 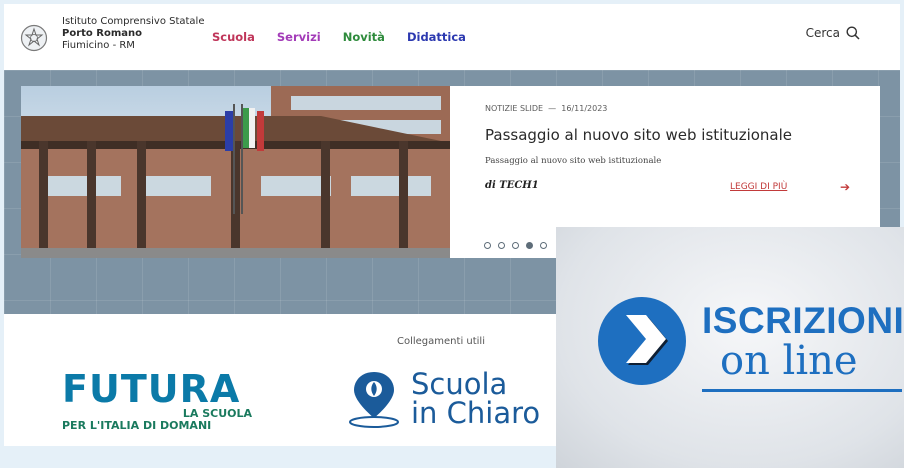 What do you see at coordinates (758, 187) in the screenshot?
I see `read-more-link: LEGGI DI PIÙ` at bounding box center [758, 187].